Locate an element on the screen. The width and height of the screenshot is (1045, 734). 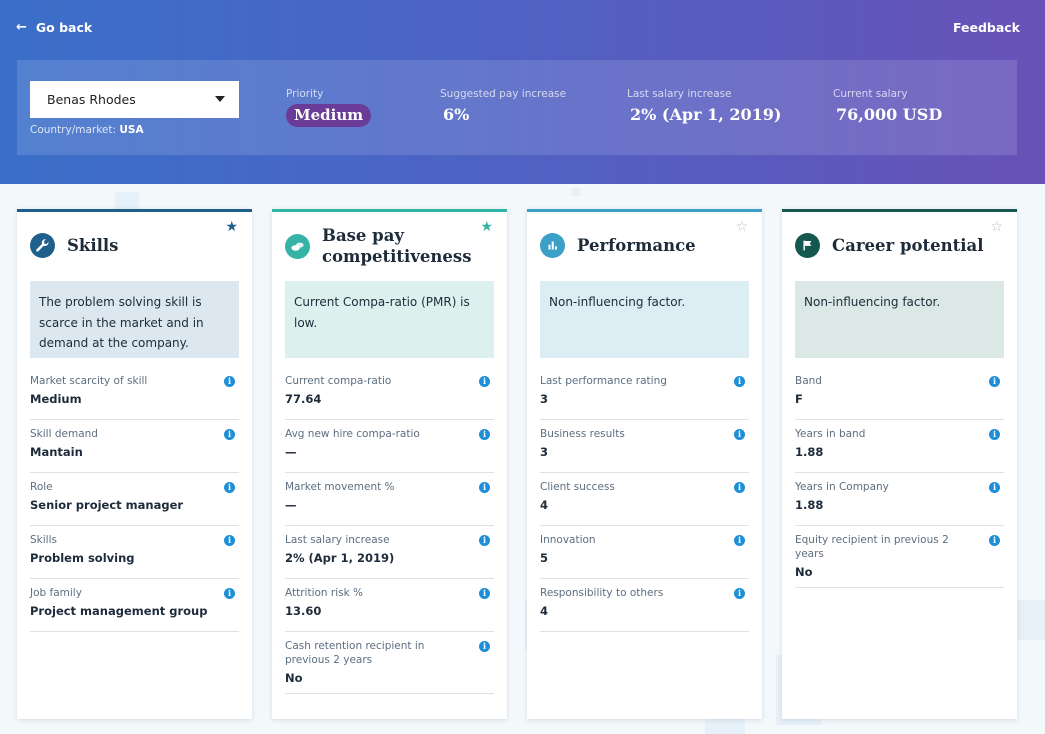
card-header: Performance is located at coordinates (643, 245).